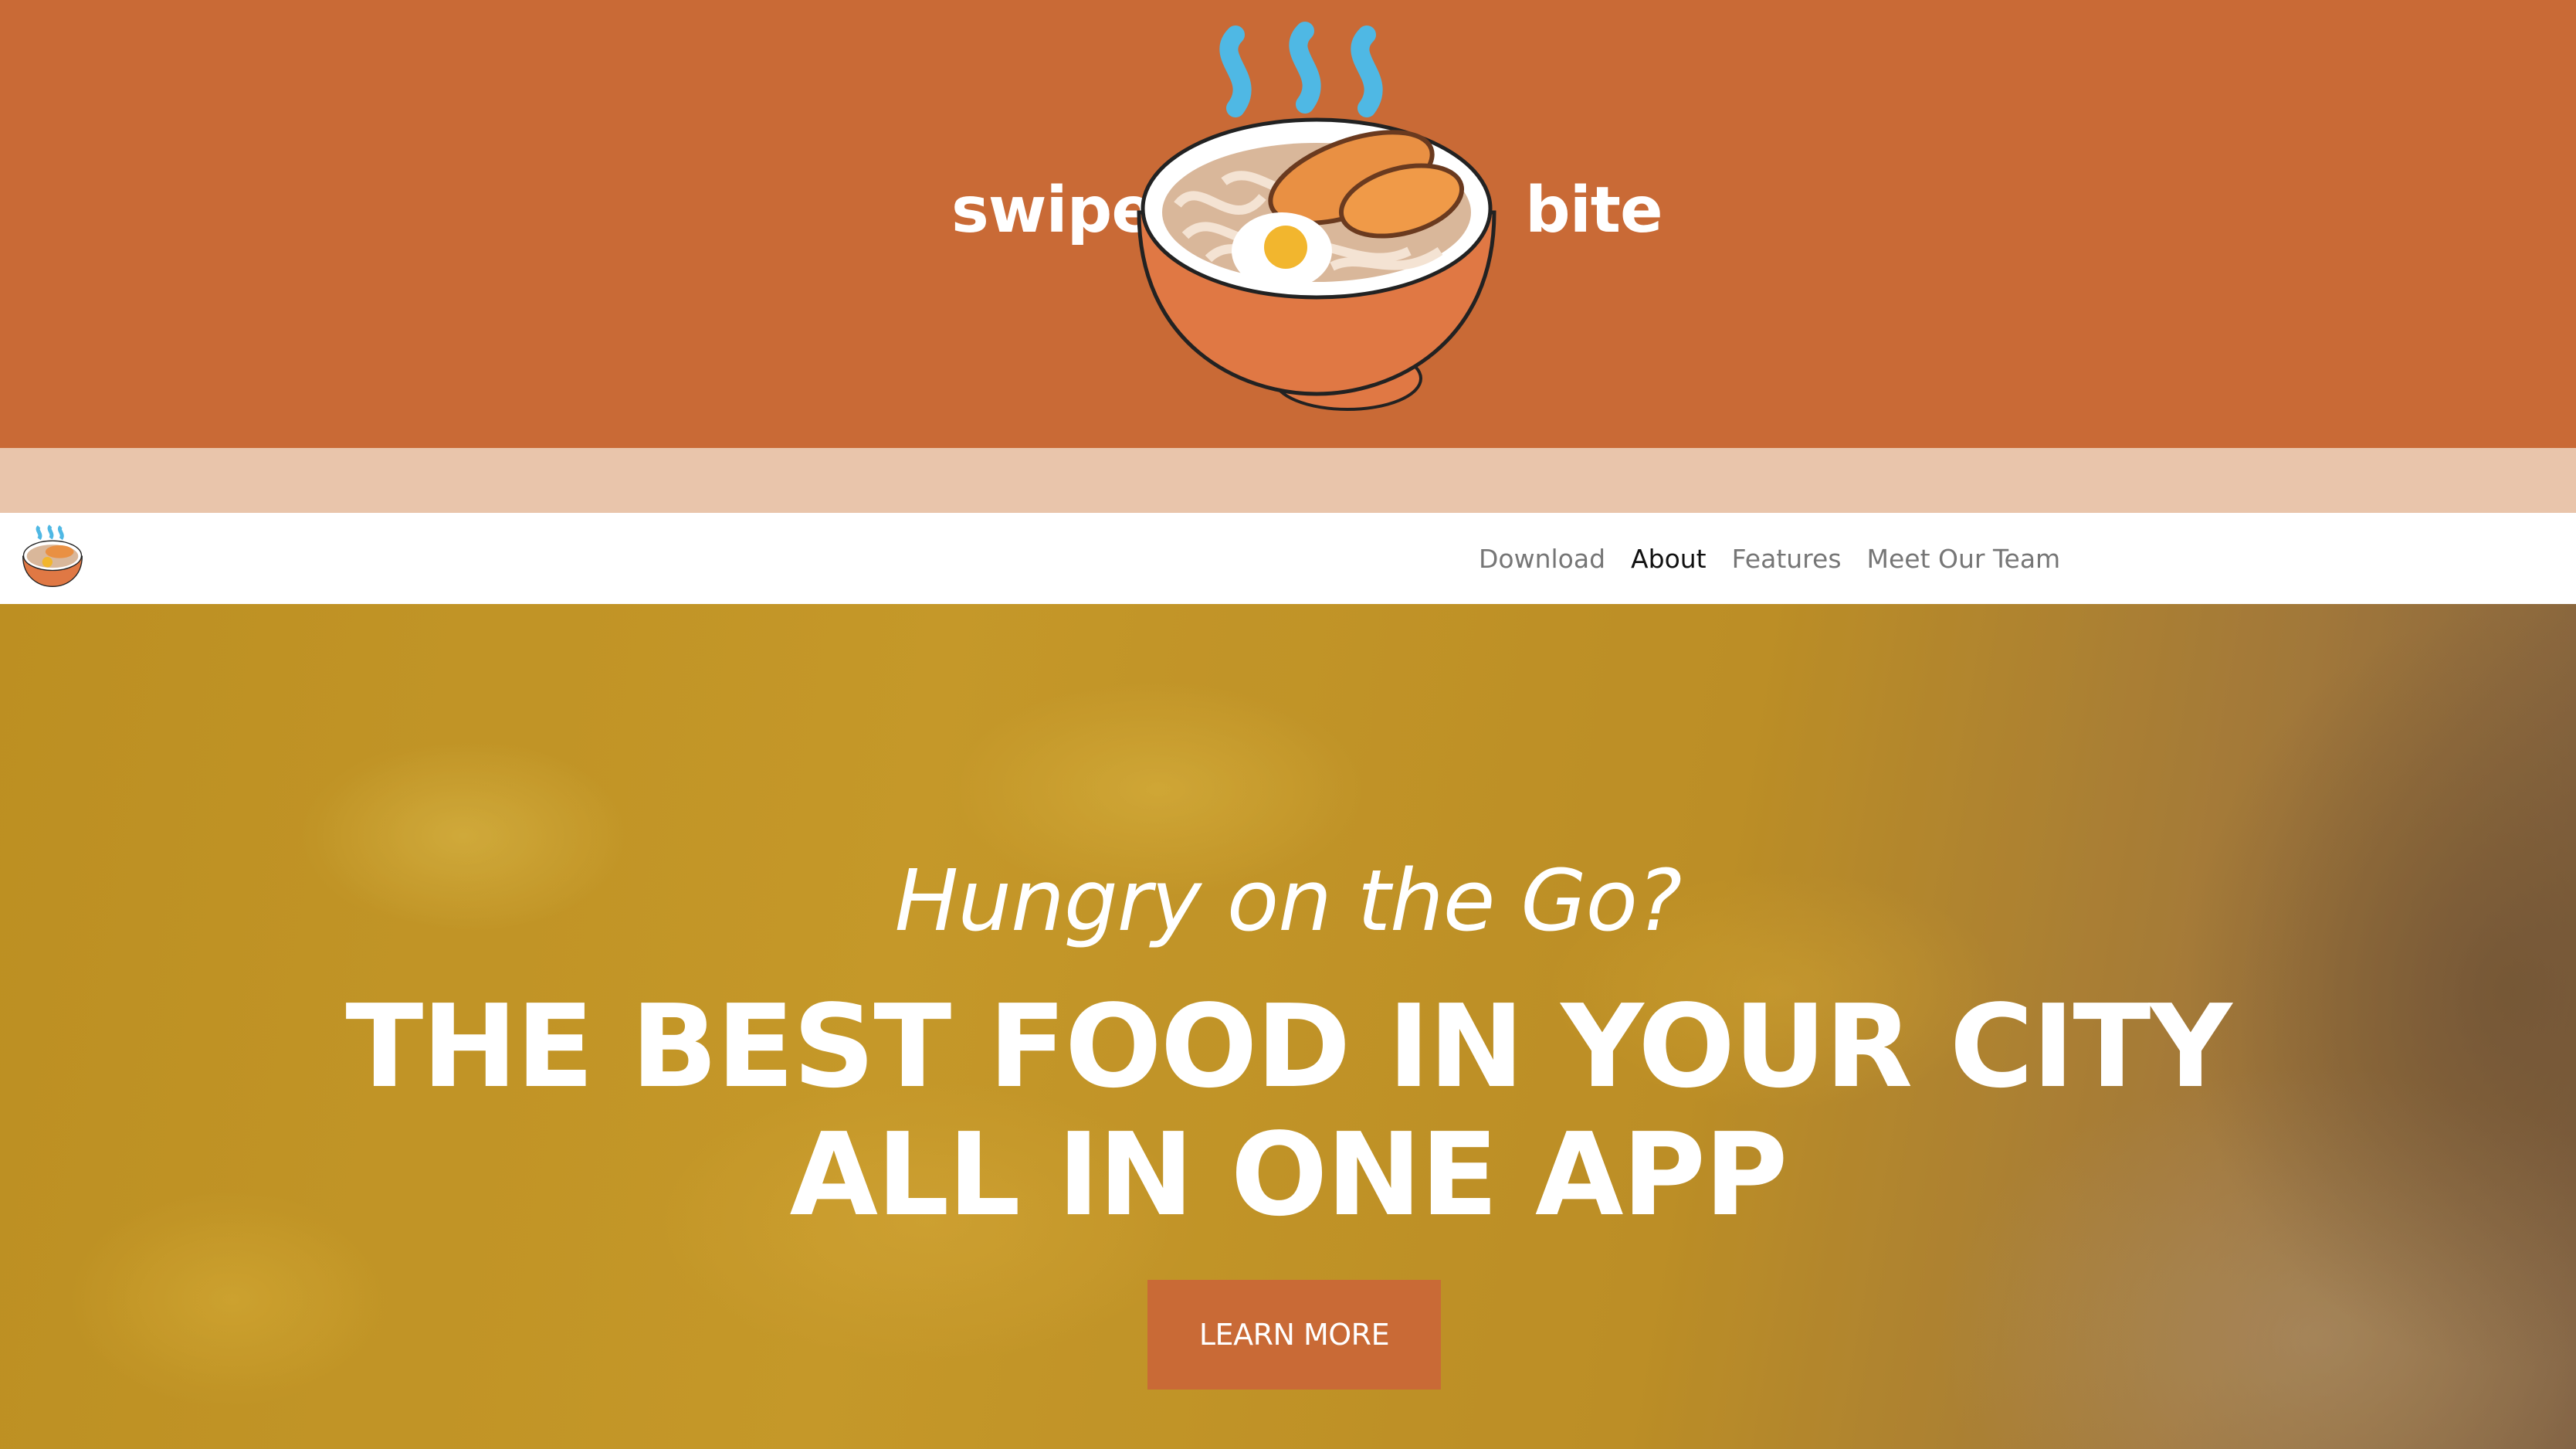  Describe the element at coordinates (1964, 559) in the screenshot. I see `nav-link-meet-our-team: Meet Our Team` at that location.